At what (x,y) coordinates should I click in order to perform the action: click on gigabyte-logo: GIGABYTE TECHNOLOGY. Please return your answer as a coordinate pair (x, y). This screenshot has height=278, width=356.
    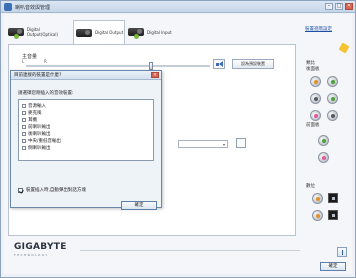
    Looking at the image, I should click on (44, 250).